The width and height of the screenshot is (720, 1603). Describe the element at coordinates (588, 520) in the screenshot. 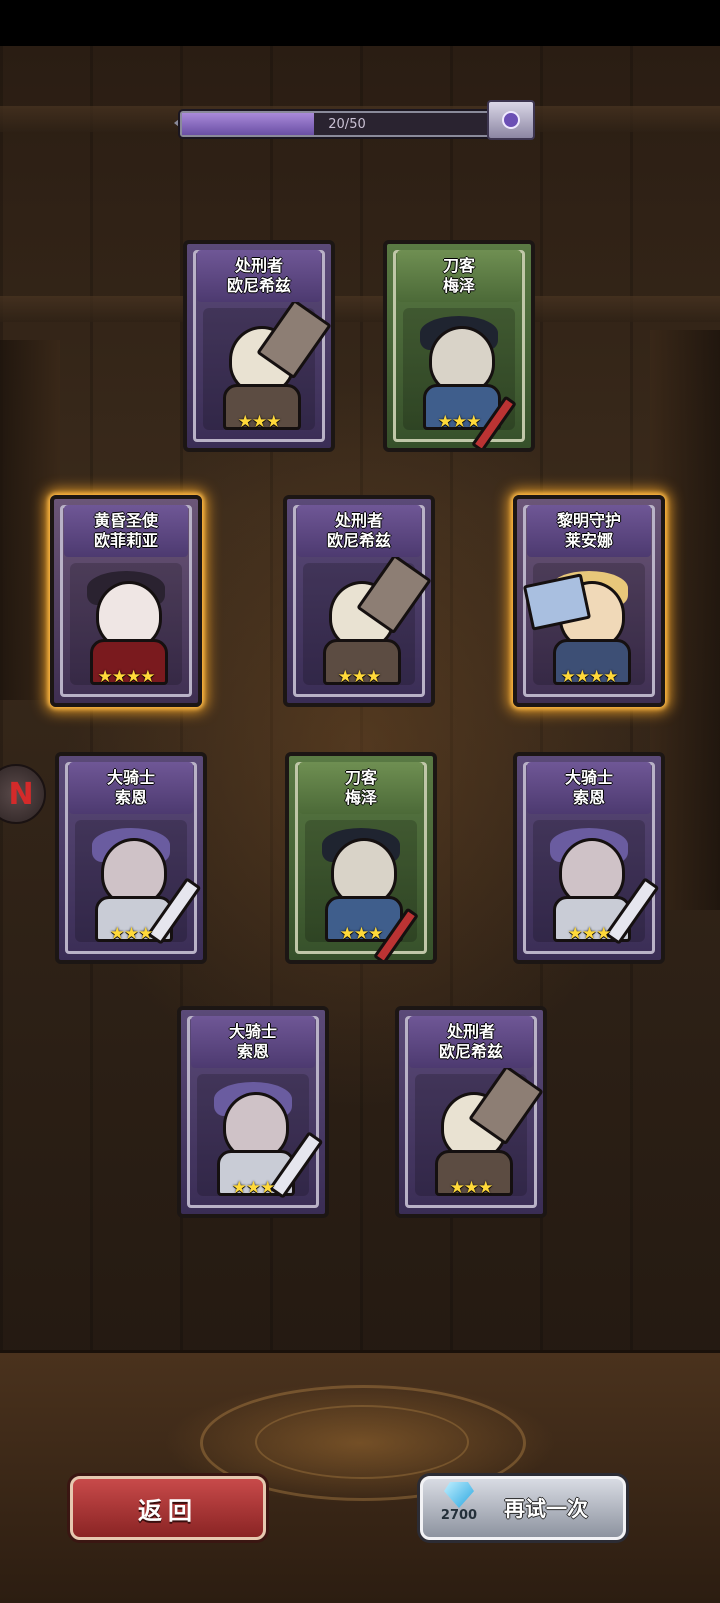

I see `hero-title: 黎明守护` at that location.